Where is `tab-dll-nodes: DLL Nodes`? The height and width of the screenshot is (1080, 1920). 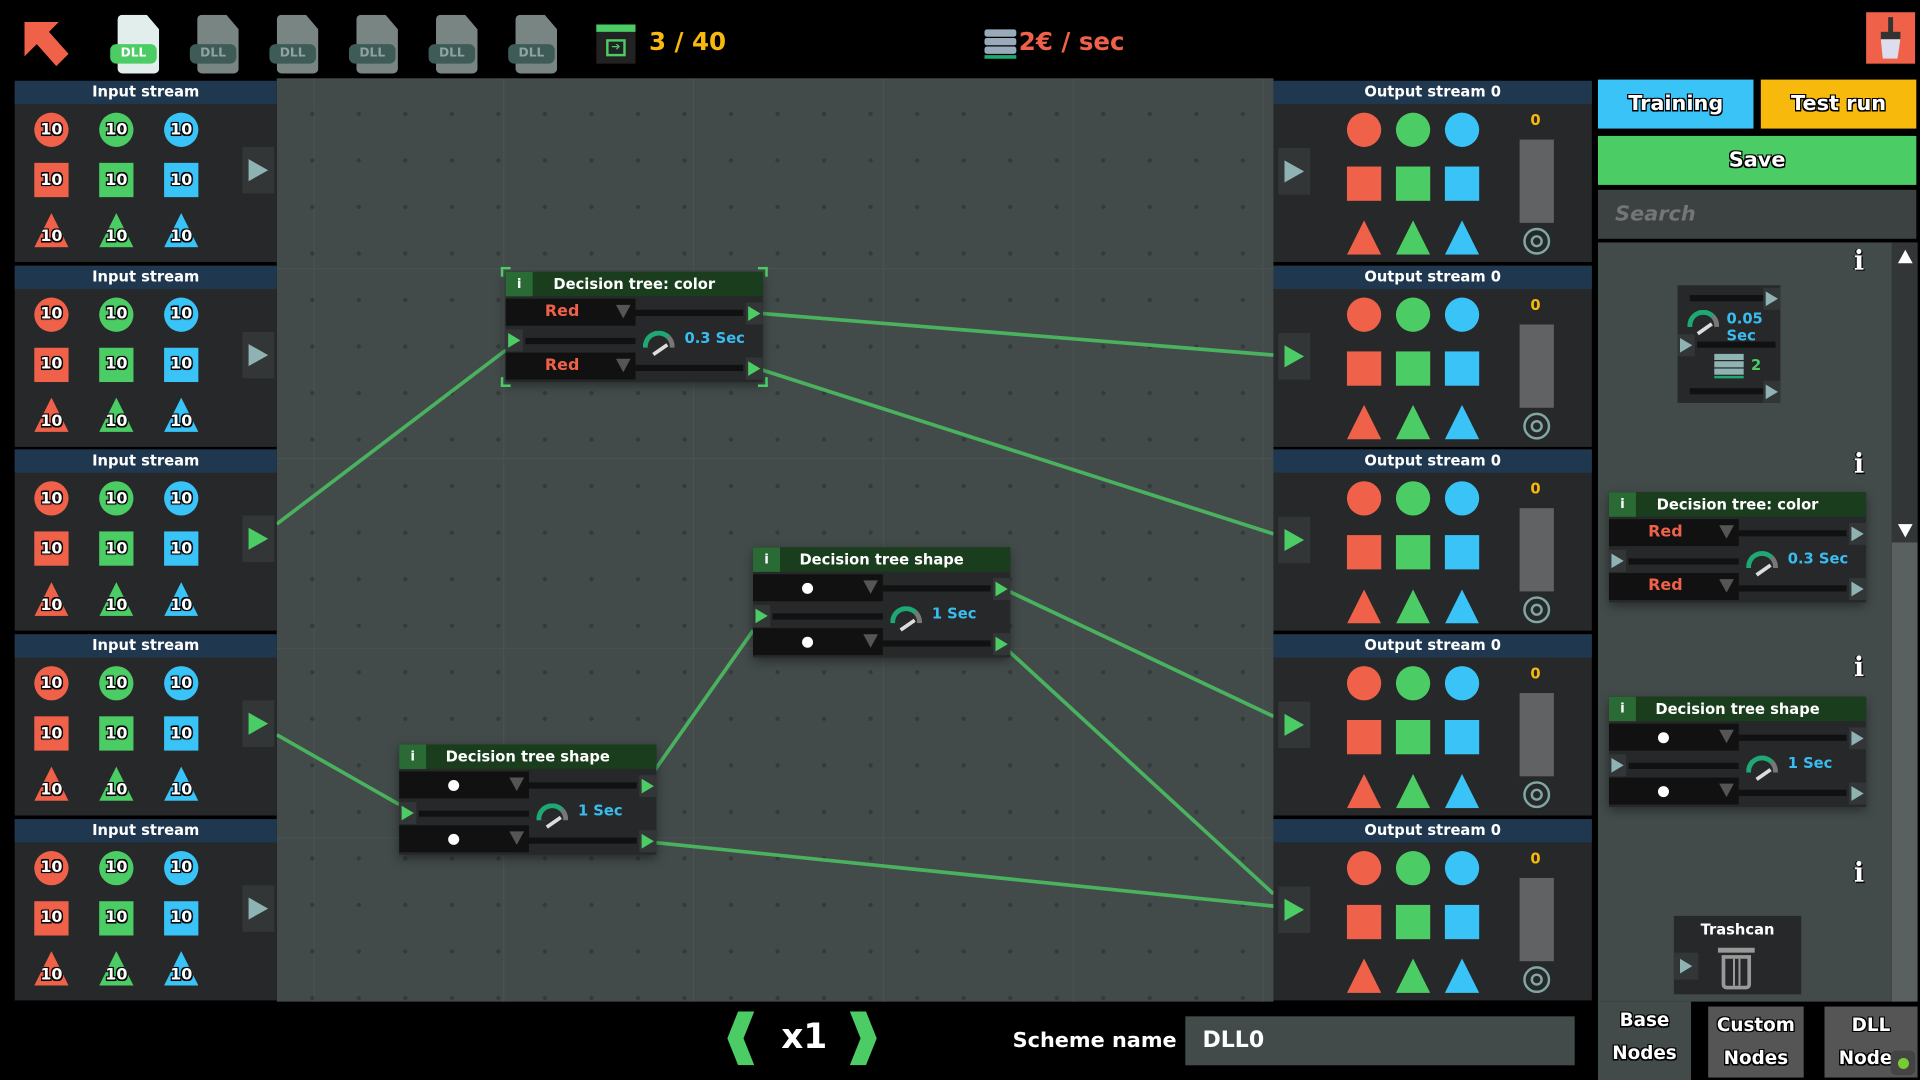 tab-dll-nodes: DLL Nodes is located at coordinates (1871, 1042).